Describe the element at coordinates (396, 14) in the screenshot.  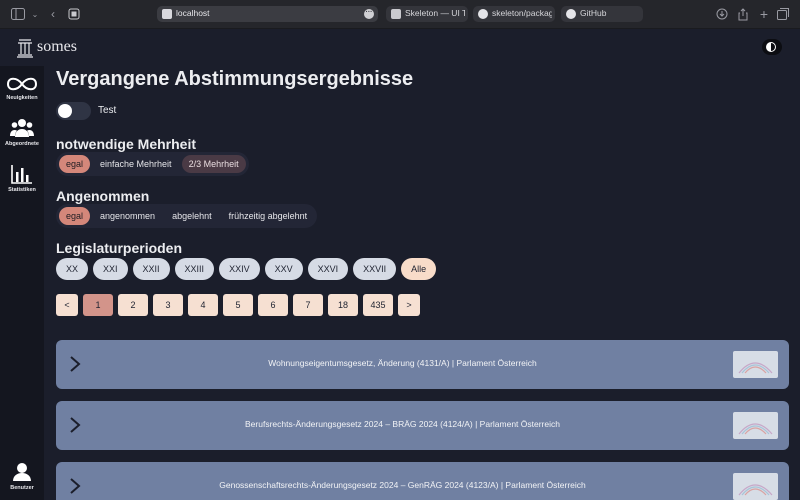
I see `tab-favicon-icon` at that location.